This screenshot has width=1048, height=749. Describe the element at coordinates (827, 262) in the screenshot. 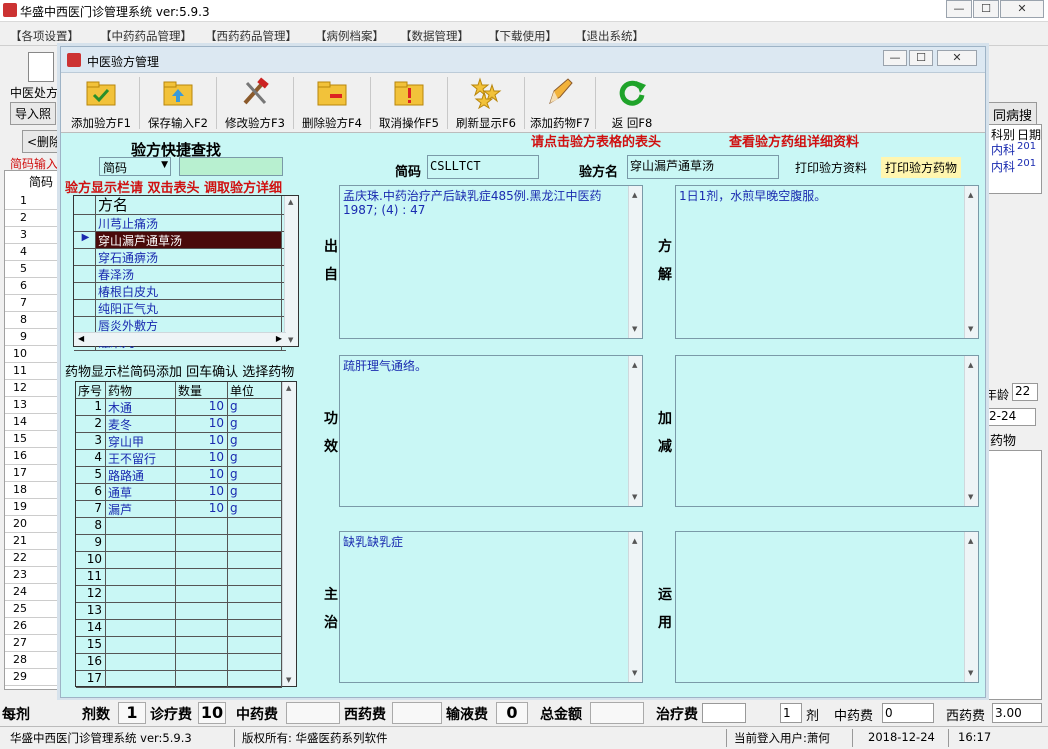

I see `method-textarea: 1日1剂，水煎早晚空腹服。` at that location.